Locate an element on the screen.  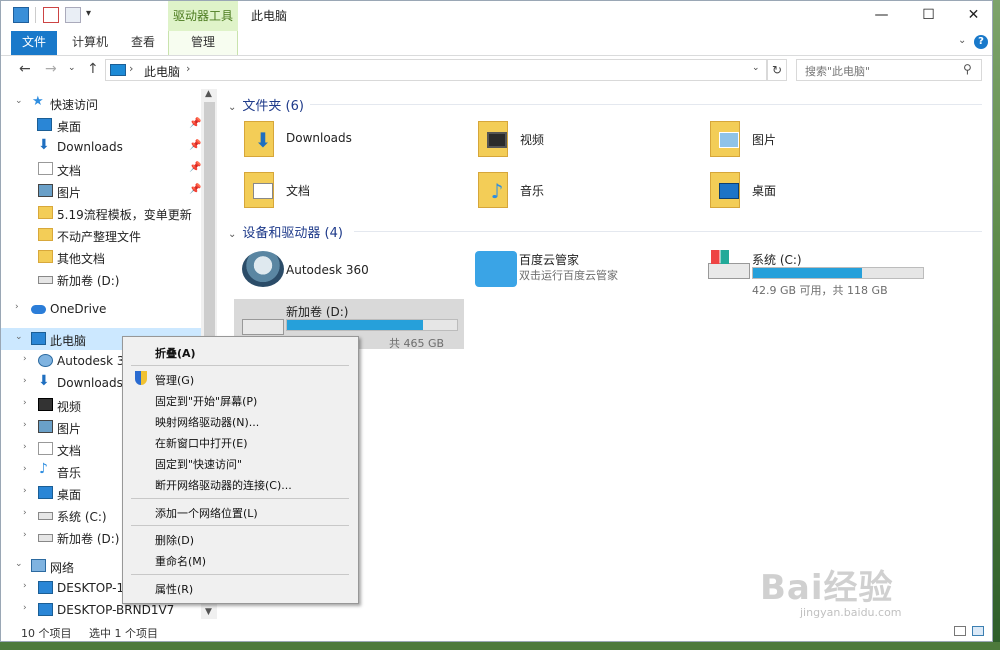
title-bar: ▾ 驱动器工具 此电脑 — ☐ ✕ is located at coordinates (496, 16).